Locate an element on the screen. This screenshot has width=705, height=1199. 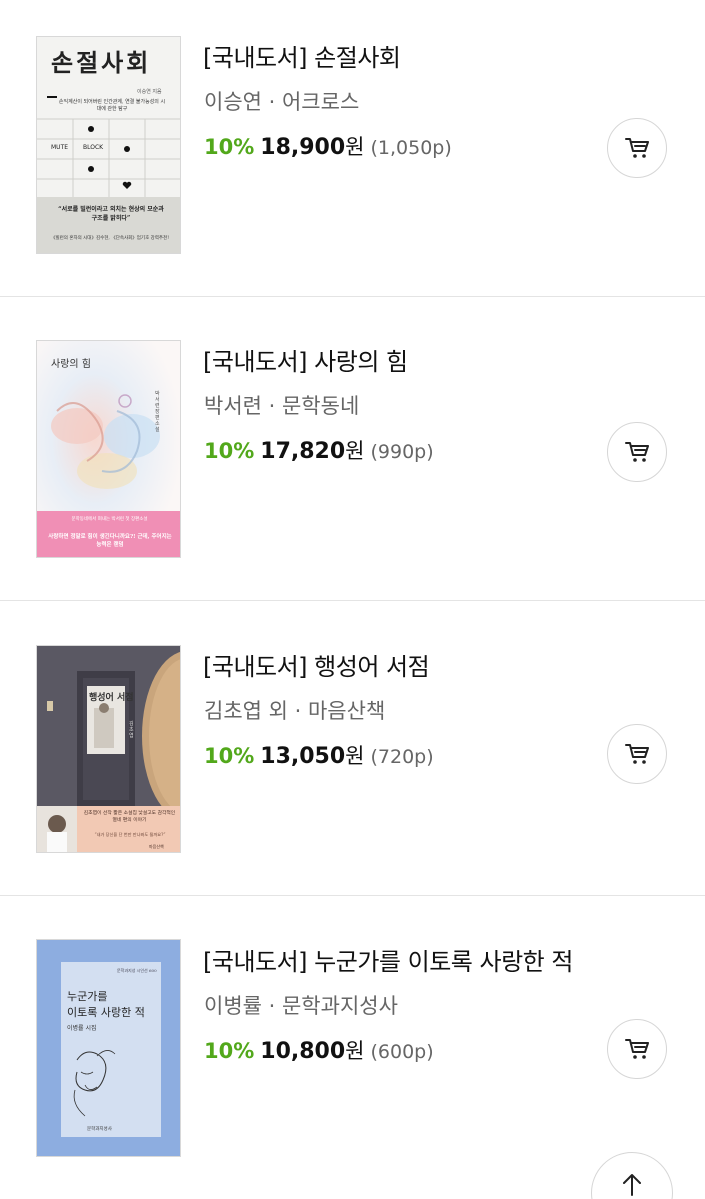
price-value: 13,050 is located at coordinates (303, 756).